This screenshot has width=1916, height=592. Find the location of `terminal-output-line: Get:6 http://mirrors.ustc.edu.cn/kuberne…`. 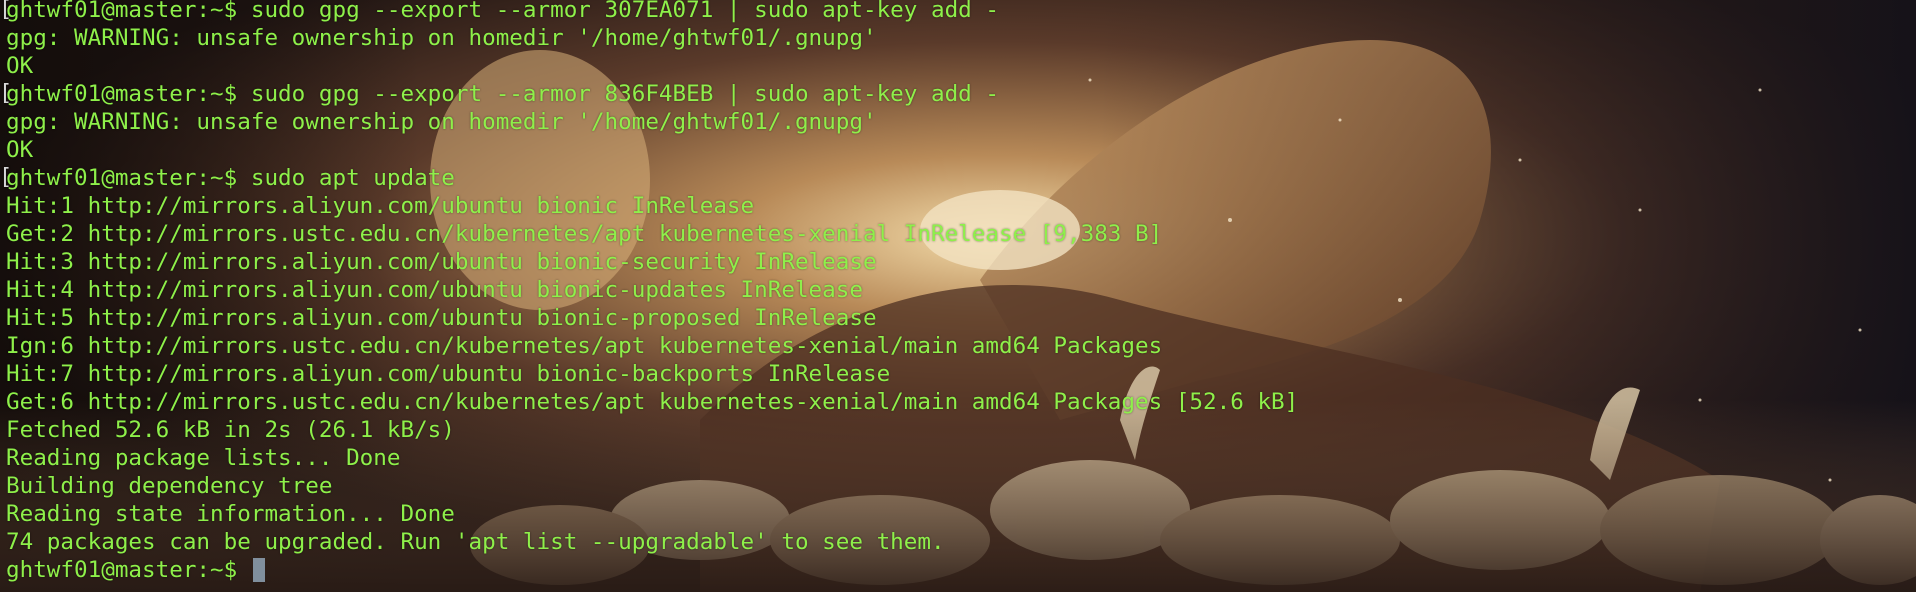

terminal-output-line: Get:6 http://mirrors.ustc.edu.cn/kuberne… is located at coordinates (961, 402).